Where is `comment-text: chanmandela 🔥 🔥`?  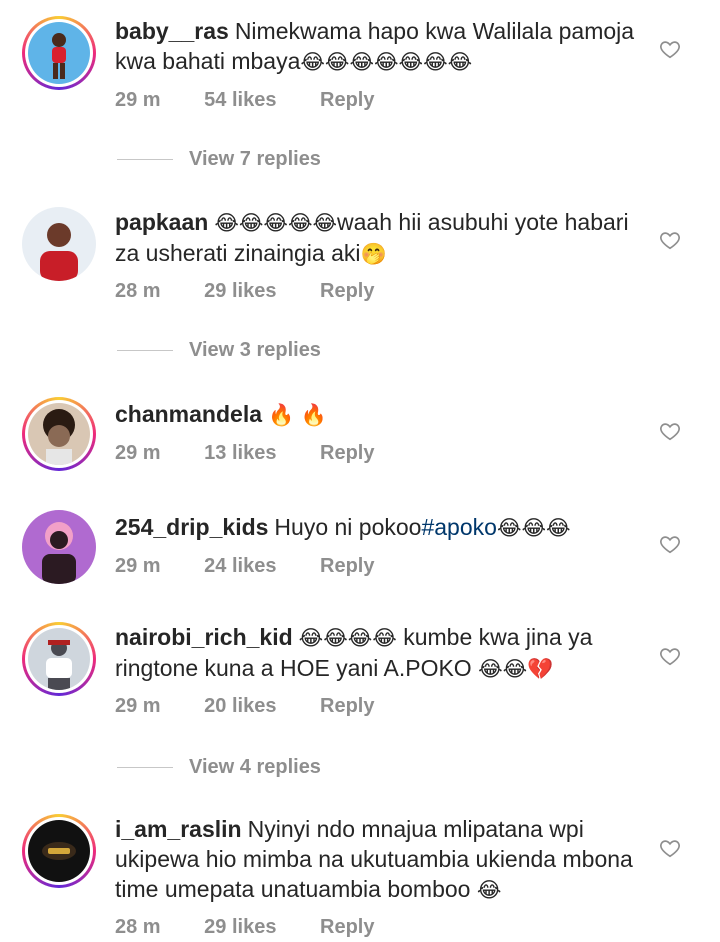
comment-text: chanmandela 🔥 🔥 is located at coordinates (375, 414).